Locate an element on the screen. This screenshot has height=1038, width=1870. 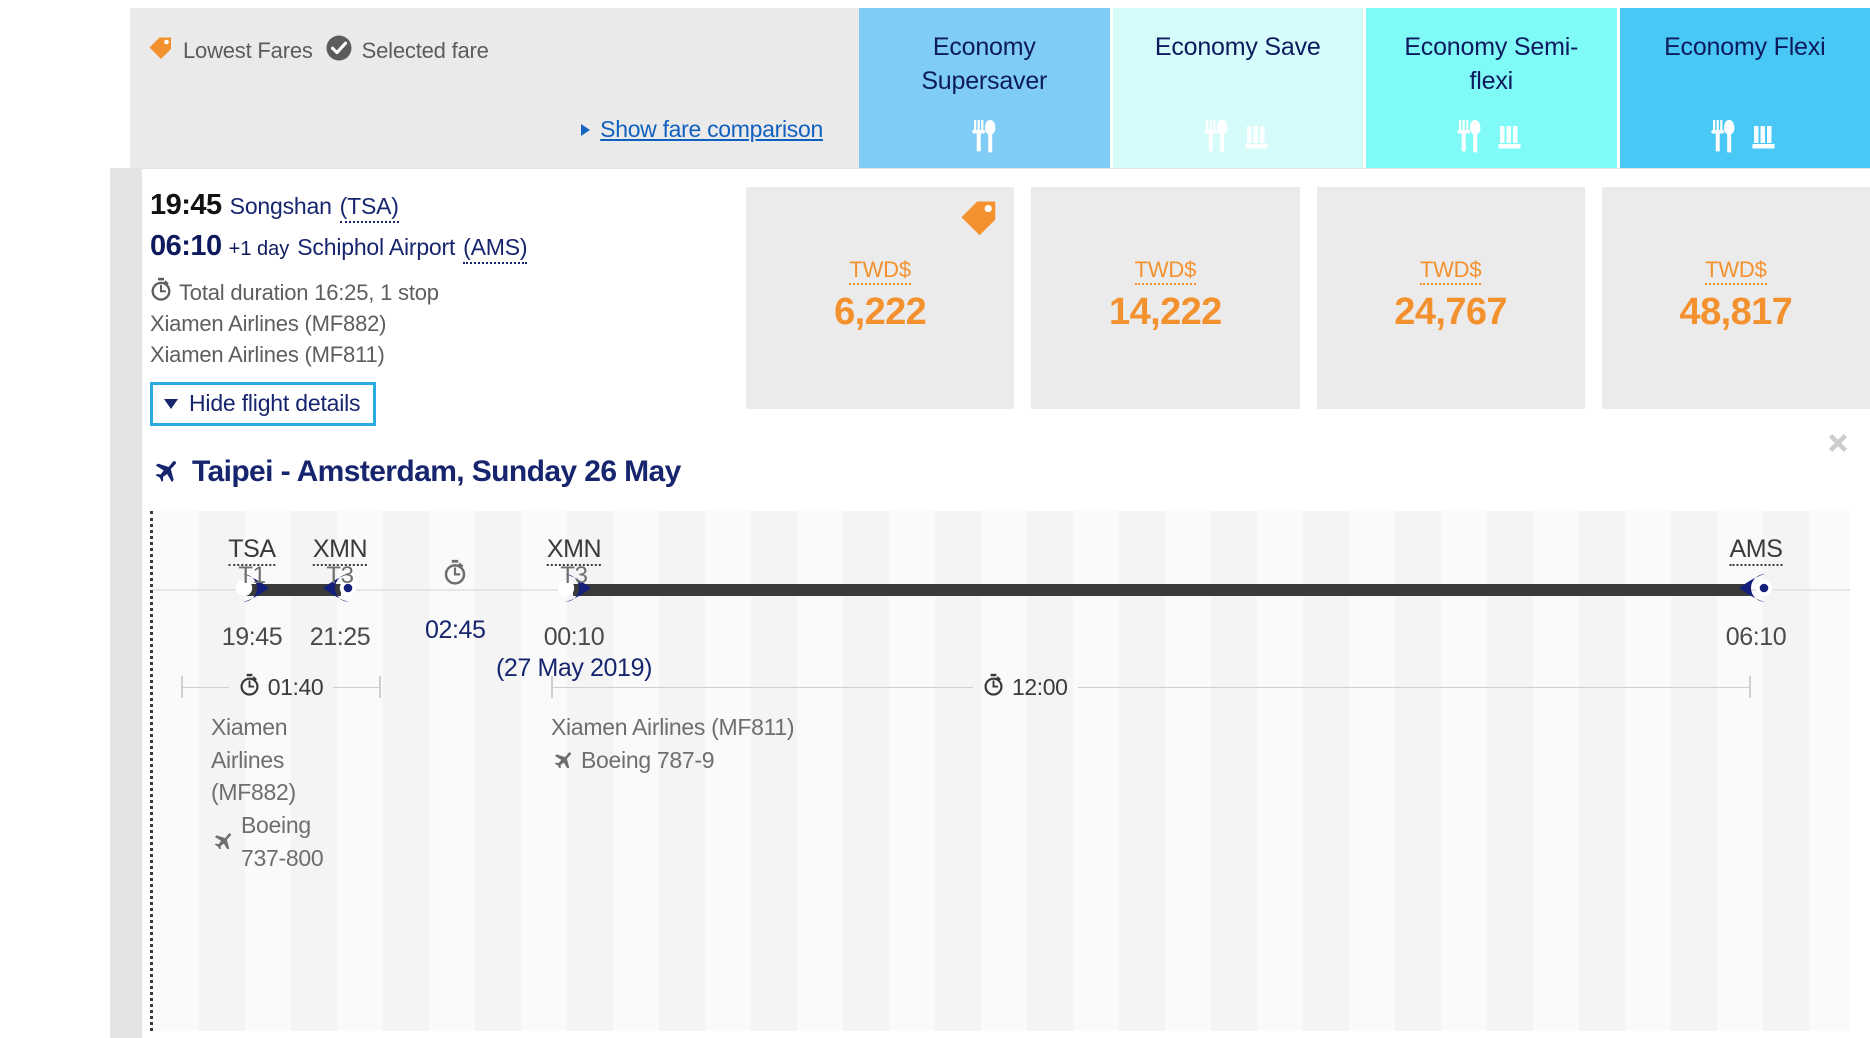
segment-1-aircraft: Boeing 737-800 is located at coordinates (282, 841).